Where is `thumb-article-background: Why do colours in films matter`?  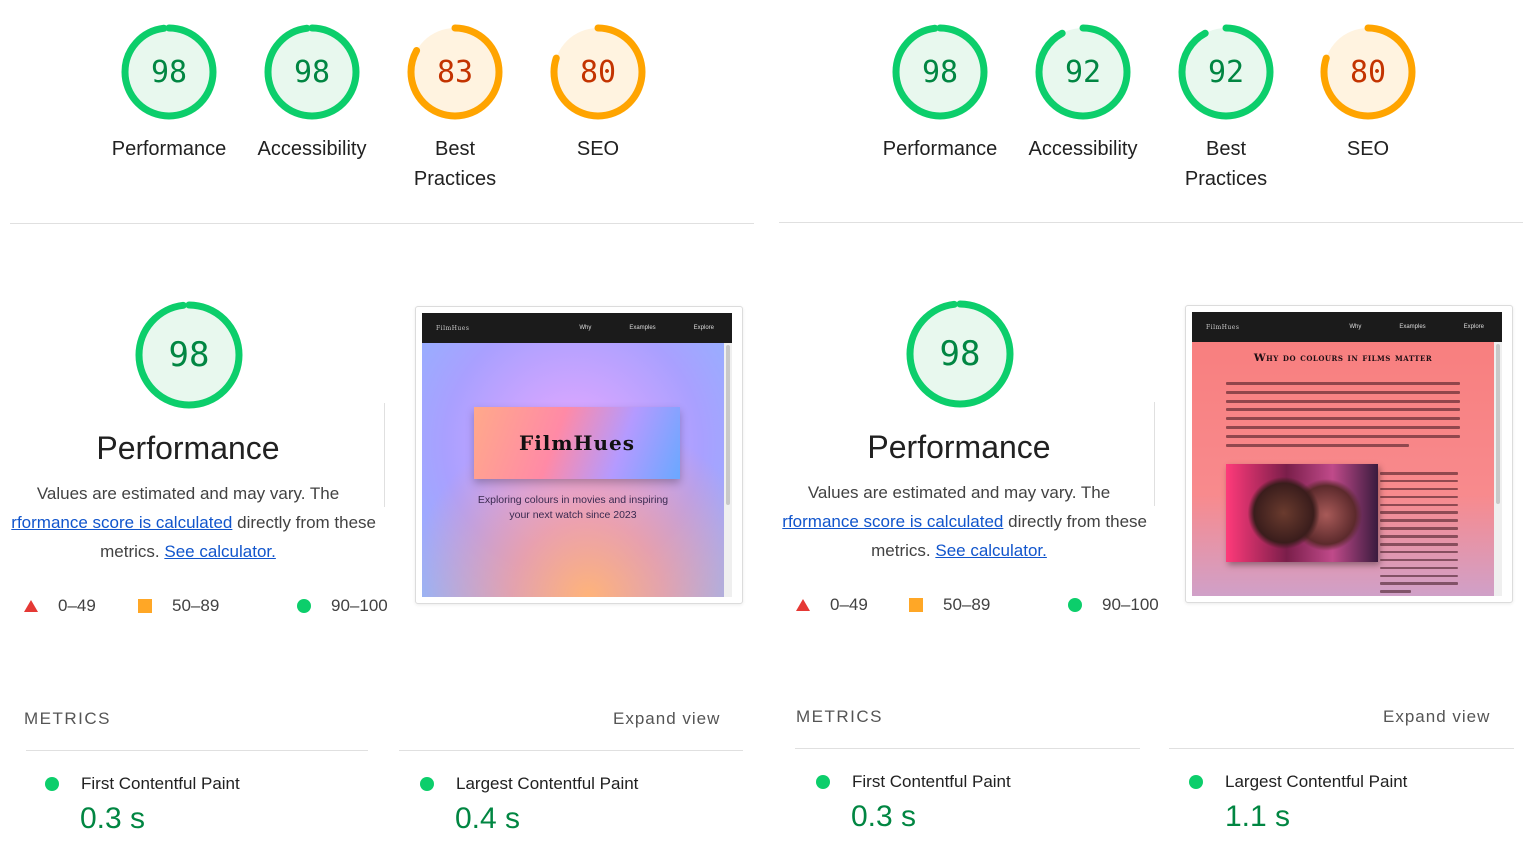
thumb-article-background: Why do colours in films matter is located at coordinates (1343, 469).